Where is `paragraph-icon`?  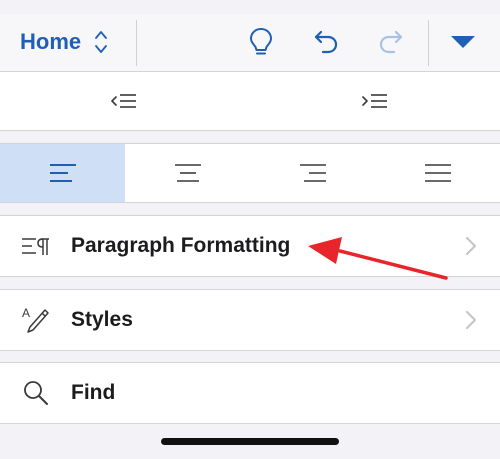 paragraph-icon is located at coordinates (36, 246).